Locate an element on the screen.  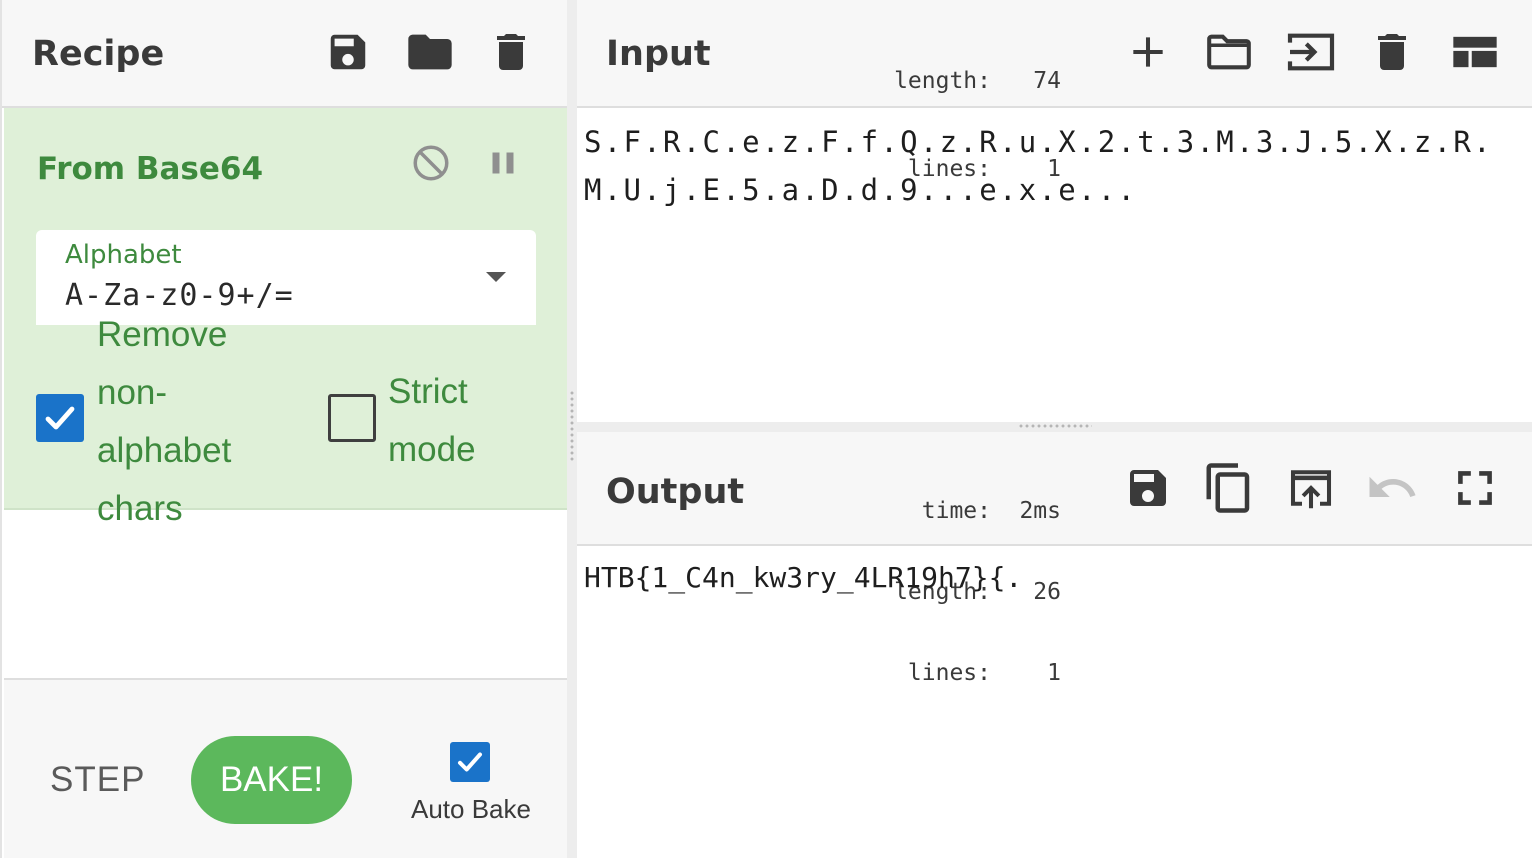
alphabet-label: Alphabet is located at coordinates (123, 255).